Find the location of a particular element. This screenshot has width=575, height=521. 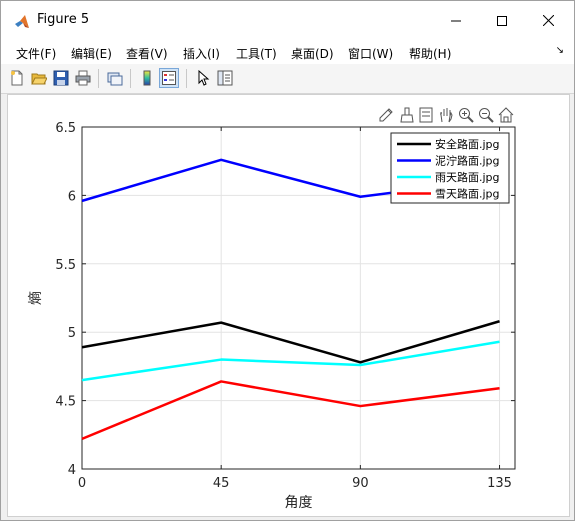

legend-label-2: 雨天路面.jpg is located at coordinates (467, 177).